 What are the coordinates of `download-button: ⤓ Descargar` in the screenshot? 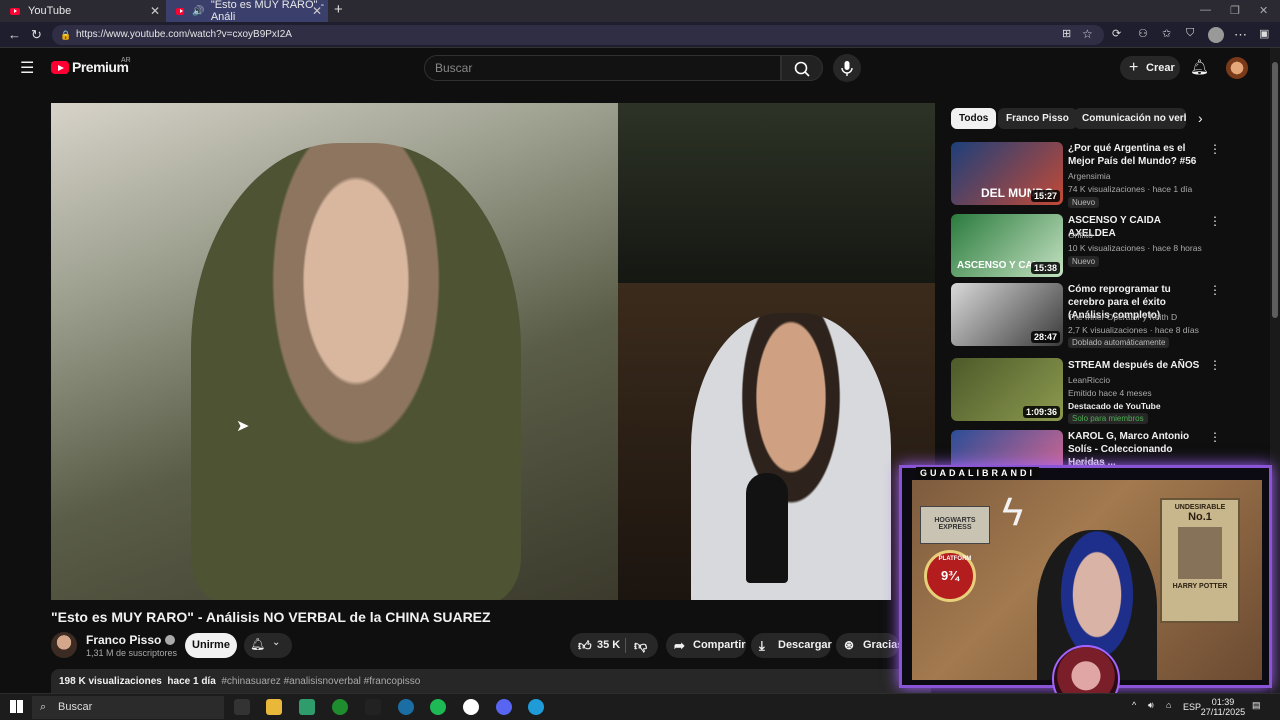 It's located at (791, 645).